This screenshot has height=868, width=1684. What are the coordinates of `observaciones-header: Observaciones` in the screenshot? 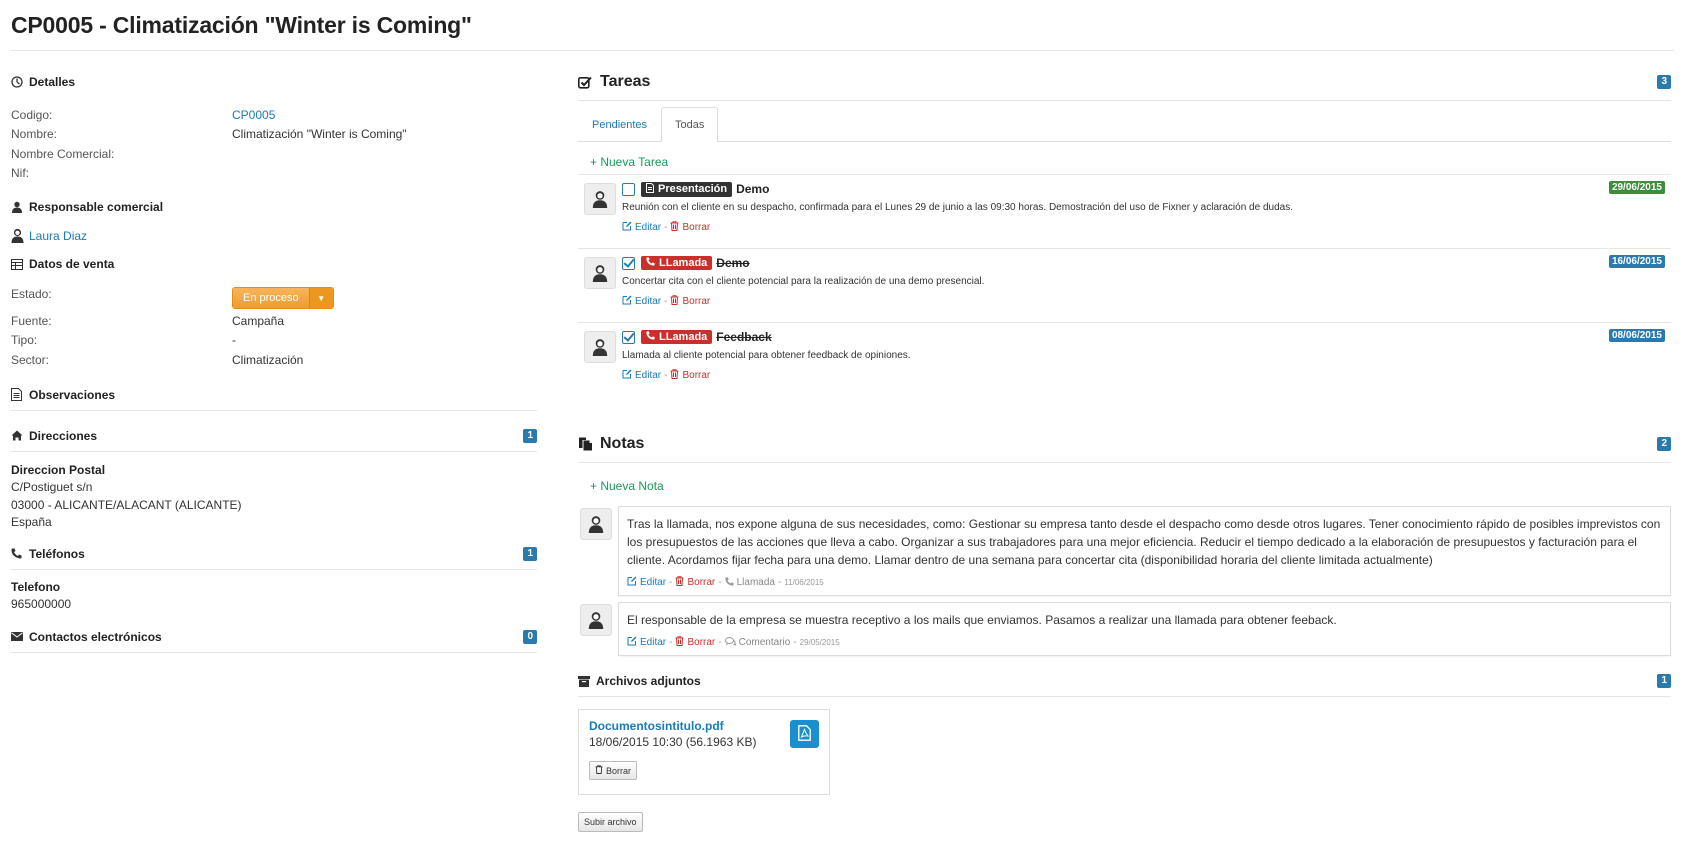 It's located at (274, 395).